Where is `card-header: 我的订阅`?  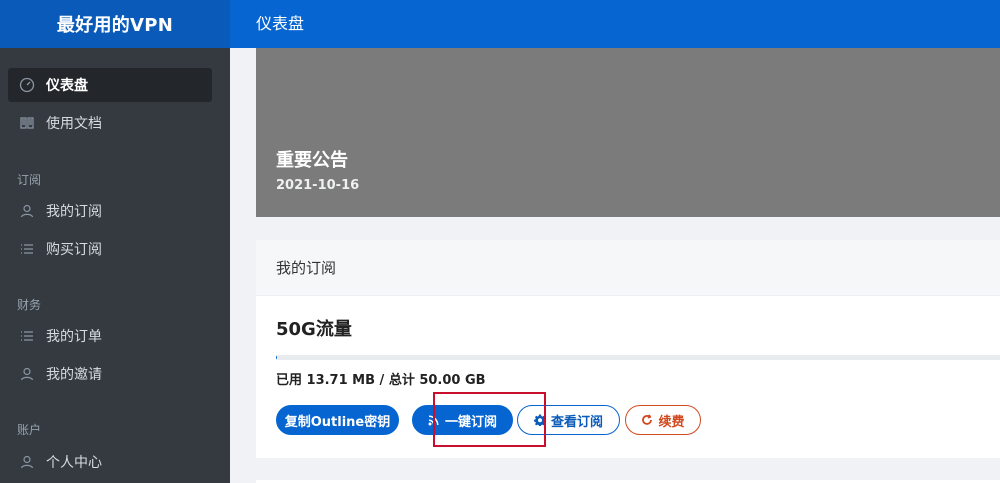 card-header: 我的订阅 is located at coordinates (628, 268).